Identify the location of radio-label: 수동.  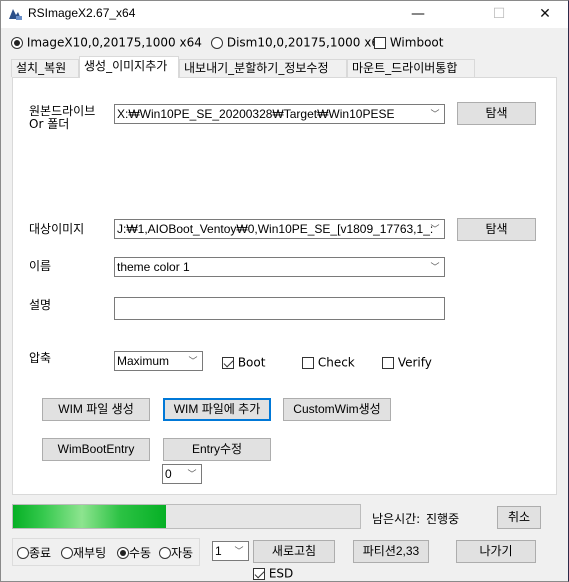
(140, 553).